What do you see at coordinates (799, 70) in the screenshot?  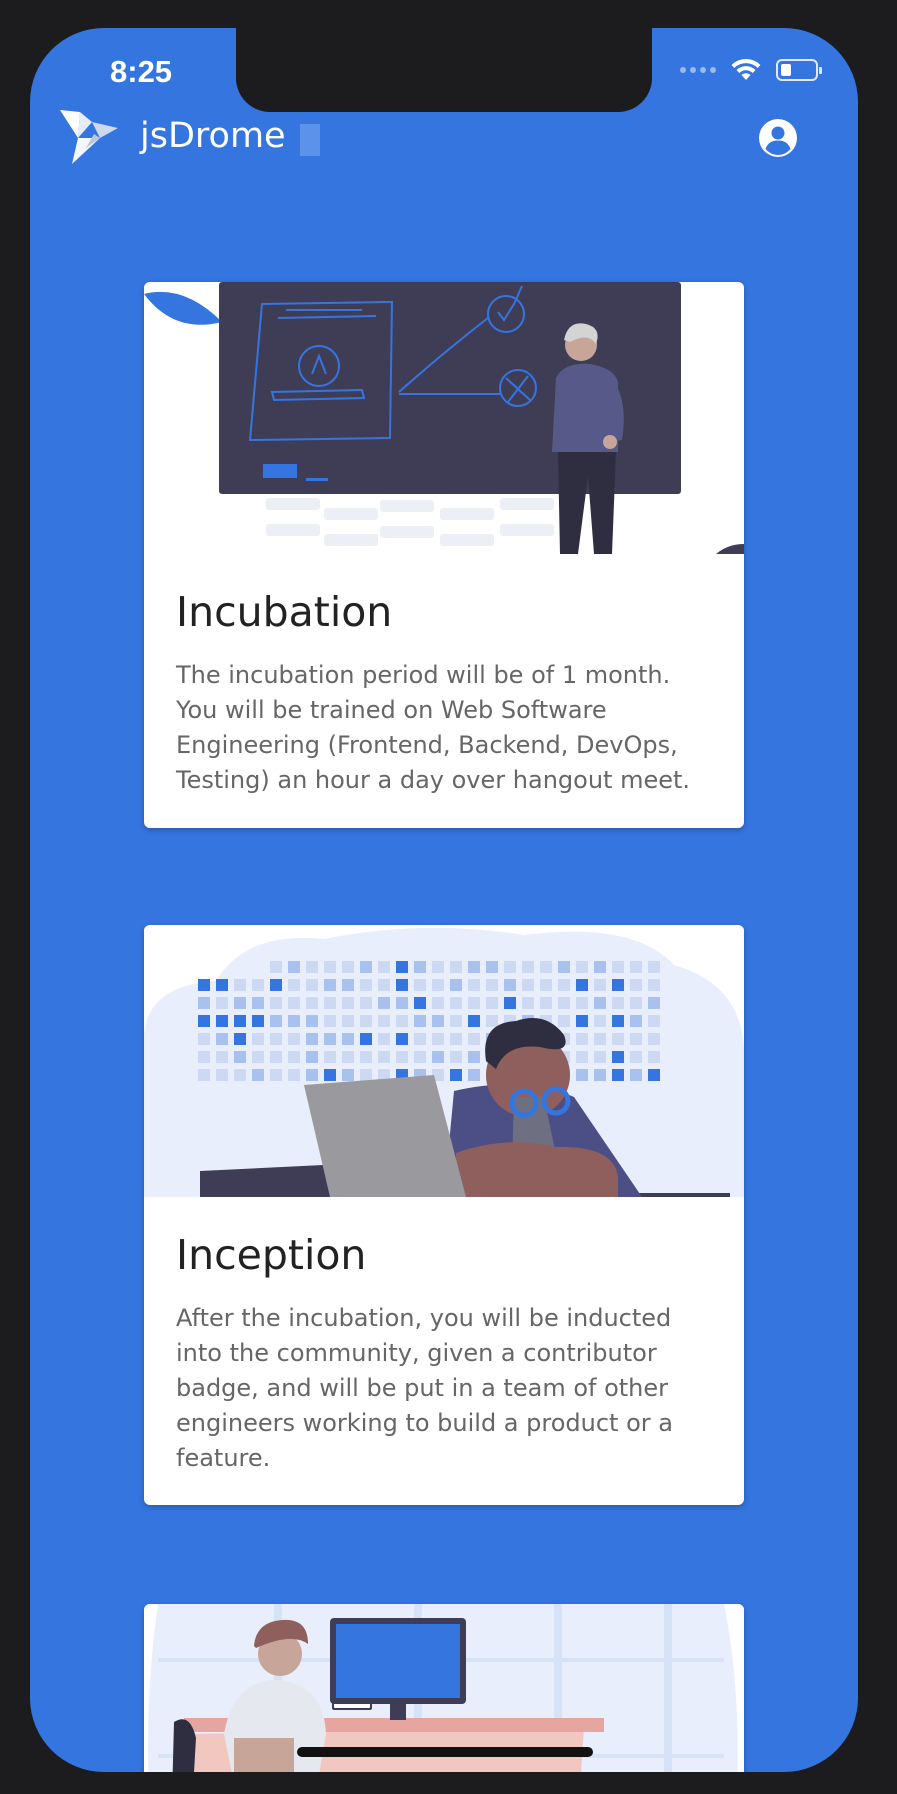 I see `battery-icon` at bounding box center [799, 70].